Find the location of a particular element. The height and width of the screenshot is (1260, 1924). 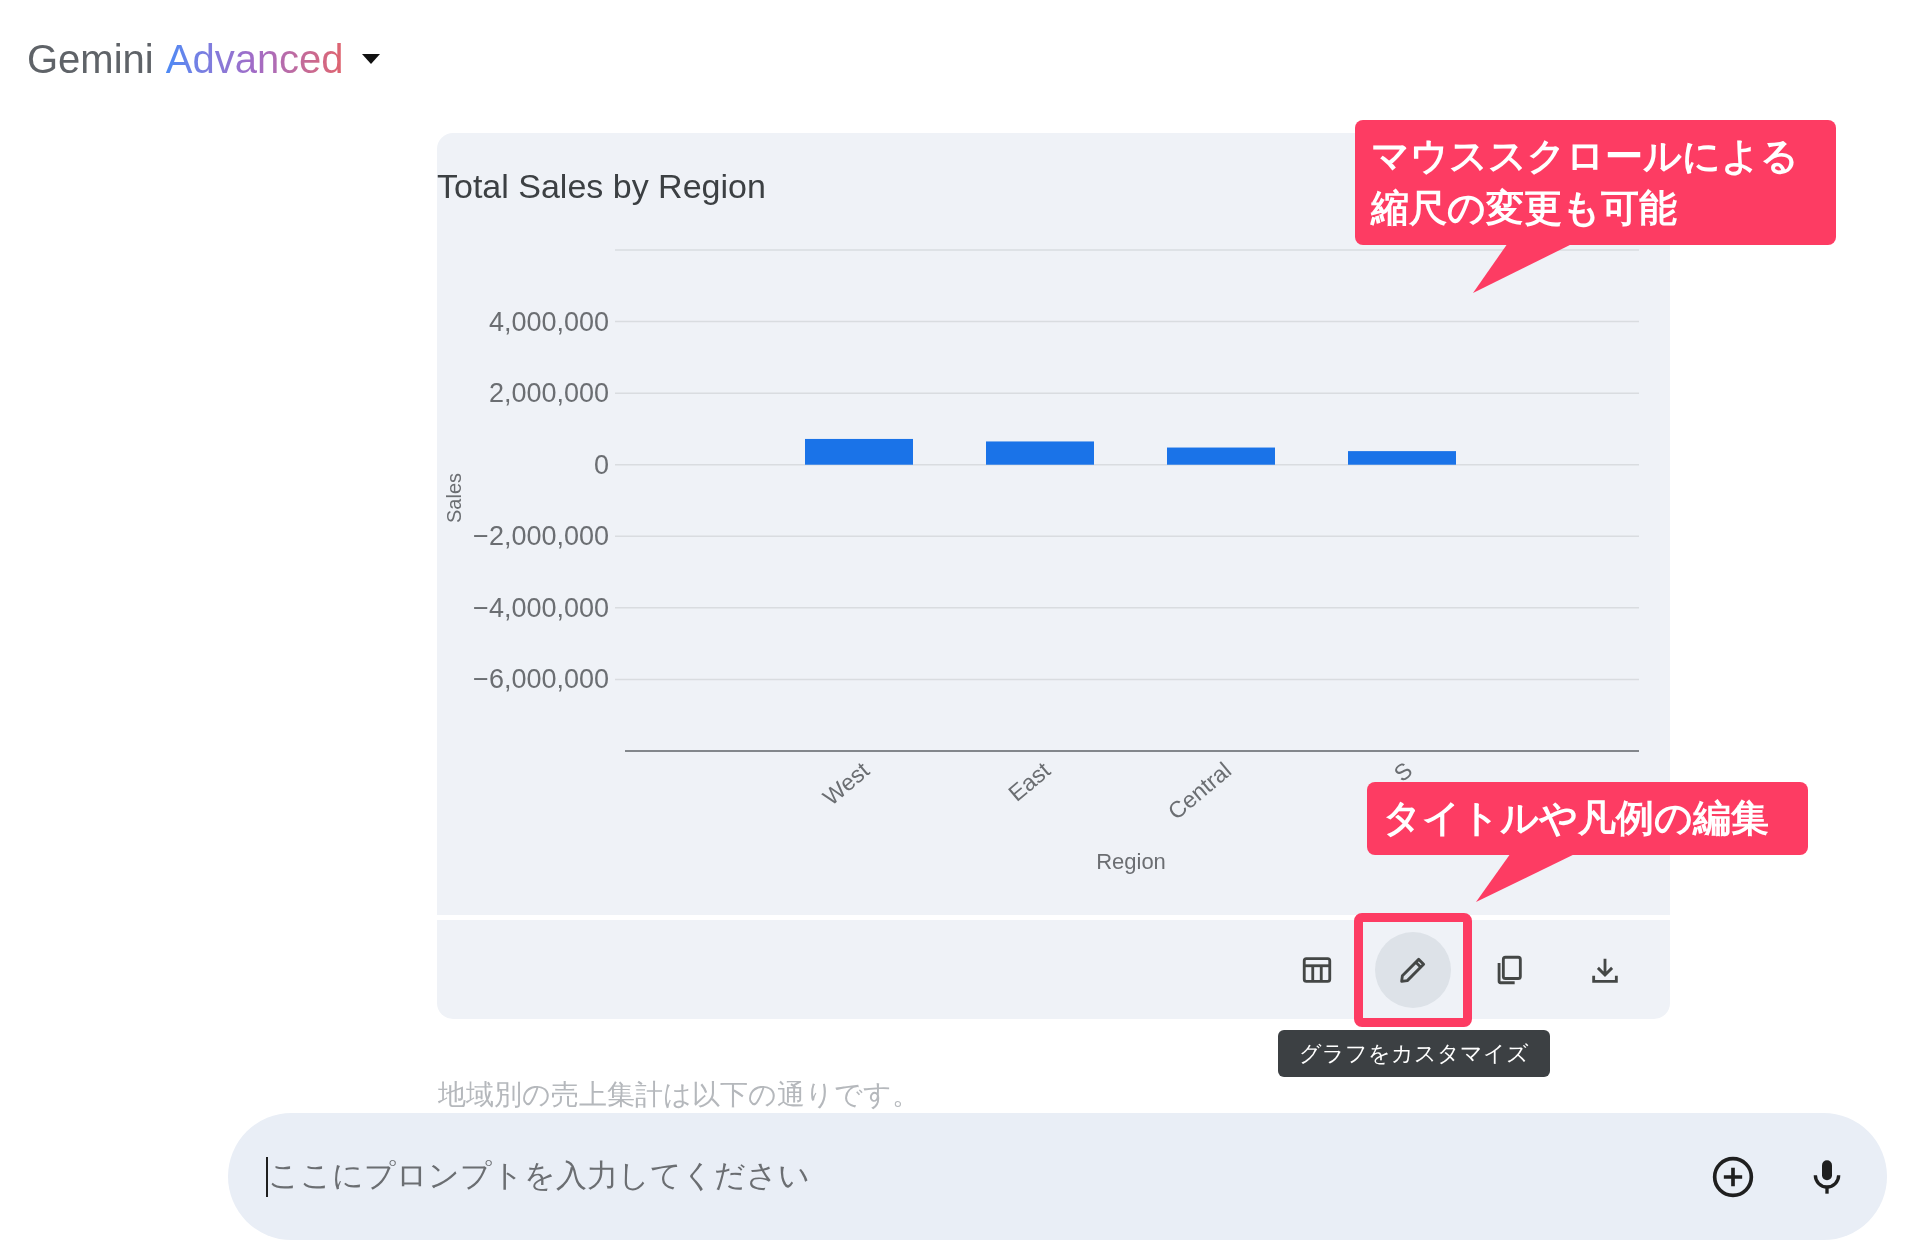

y-tick-label: −2,000,000 is located at coordinates (541, 536).